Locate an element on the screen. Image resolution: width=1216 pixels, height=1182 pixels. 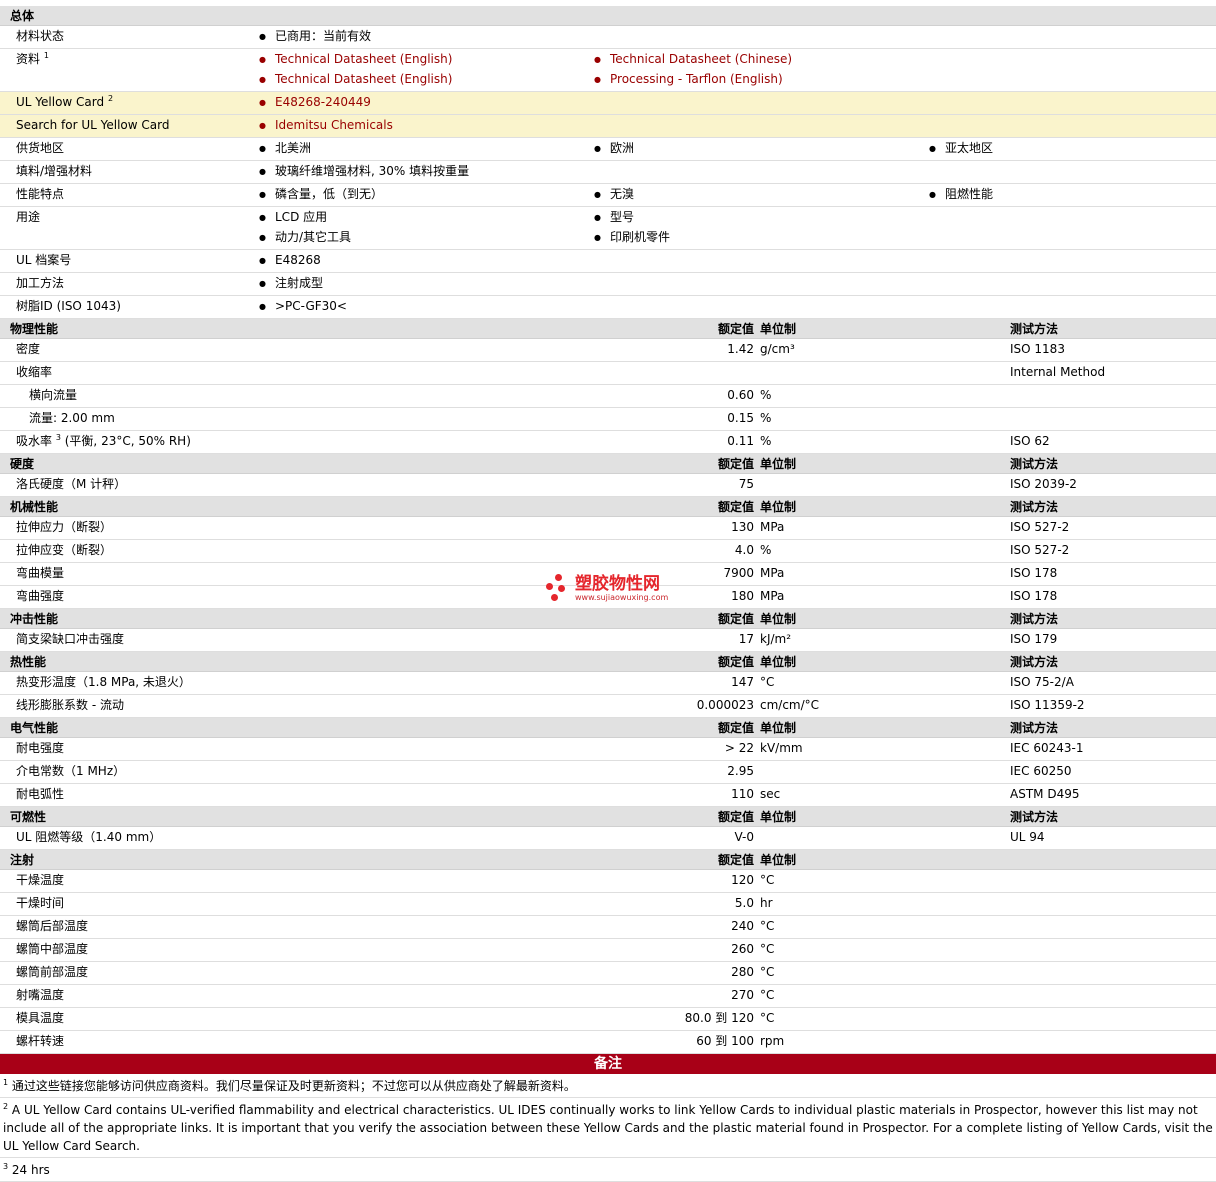
property-label: 流量: 2.00 mm is located at coordinates (72, 418).